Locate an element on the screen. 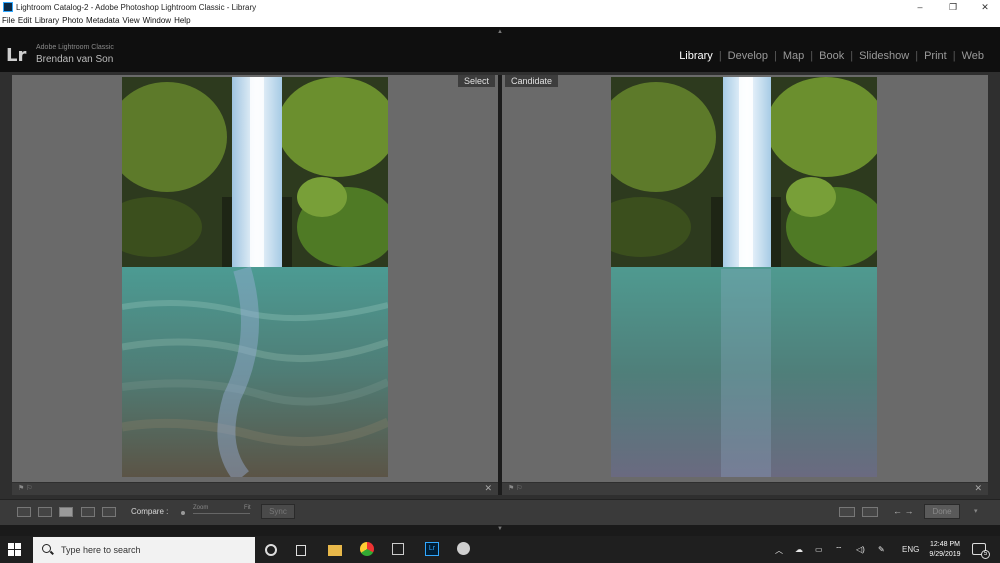 This screenshot has height=563, width=1000. menu-library: Library is located at coordinates (47, 20).